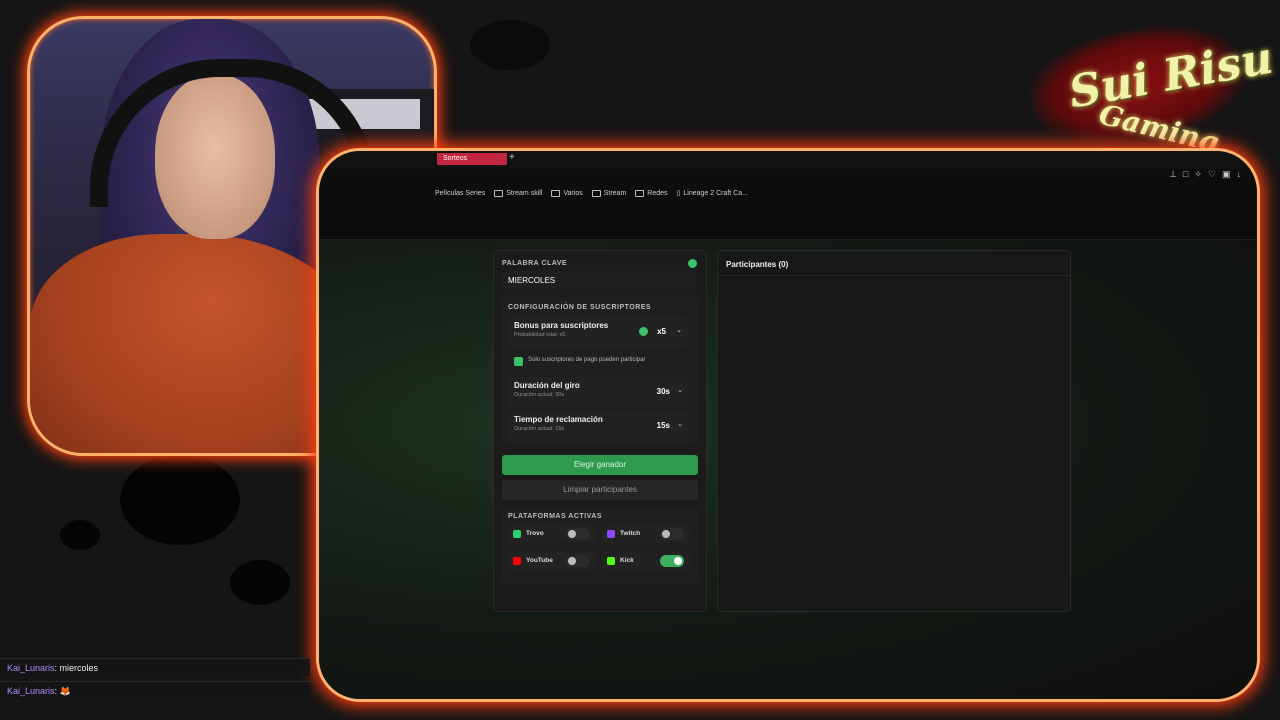 The height and width of the screenshot is (720, 1280). What do you see at coordinates (578, 561) in the screenshot?
I see `youtube-toggle` at bounding box center [578, 561].